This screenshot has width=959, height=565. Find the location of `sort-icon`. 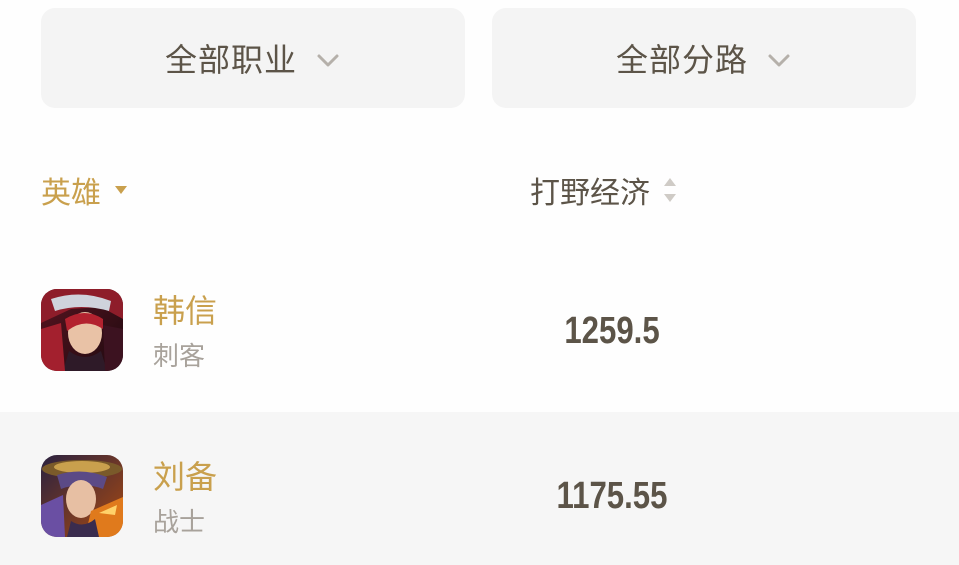

sort-icon is located at coordinates (670, 190).